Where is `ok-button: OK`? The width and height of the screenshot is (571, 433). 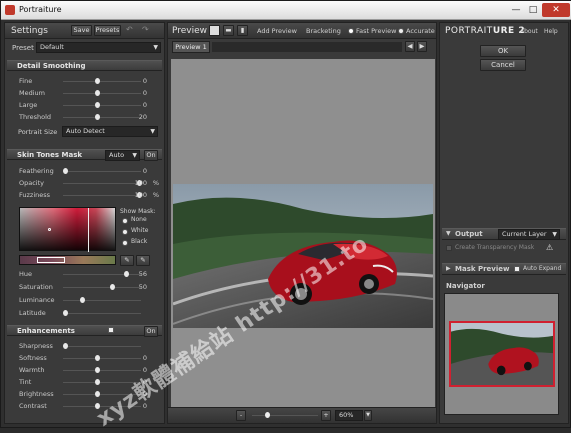
ok-button: OK is located at coordinates (503, 51).